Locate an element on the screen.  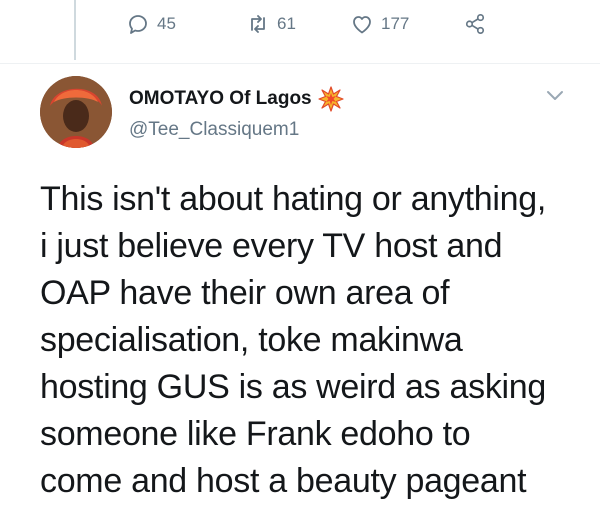
author-handle: @Tee_Classiquem1 is located at coordinates (214, 130).